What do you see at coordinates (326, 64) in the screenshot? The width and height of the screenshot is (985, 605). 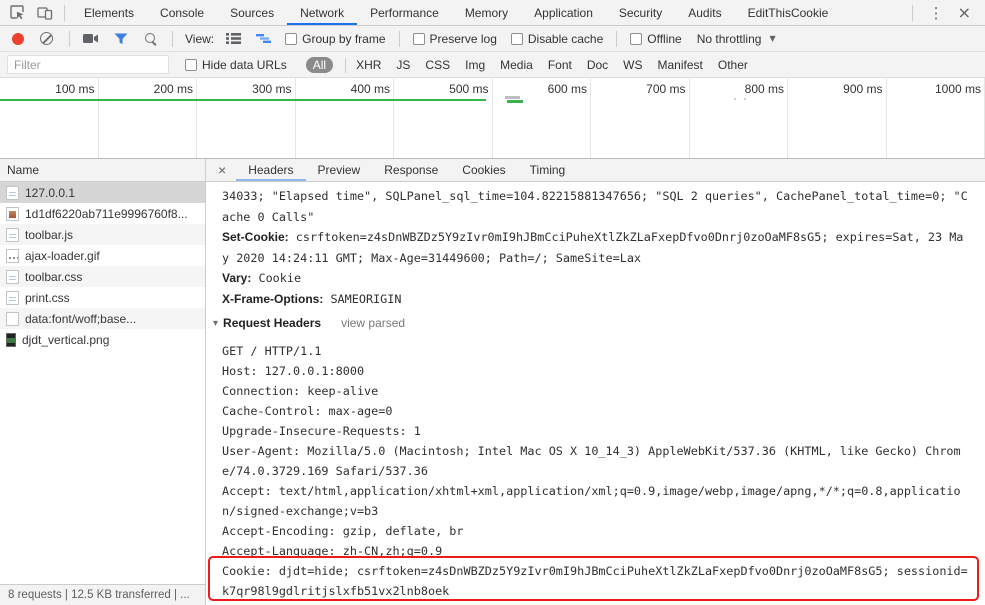 I see `resource-type-filter: All` at bounding box center [326, 64].